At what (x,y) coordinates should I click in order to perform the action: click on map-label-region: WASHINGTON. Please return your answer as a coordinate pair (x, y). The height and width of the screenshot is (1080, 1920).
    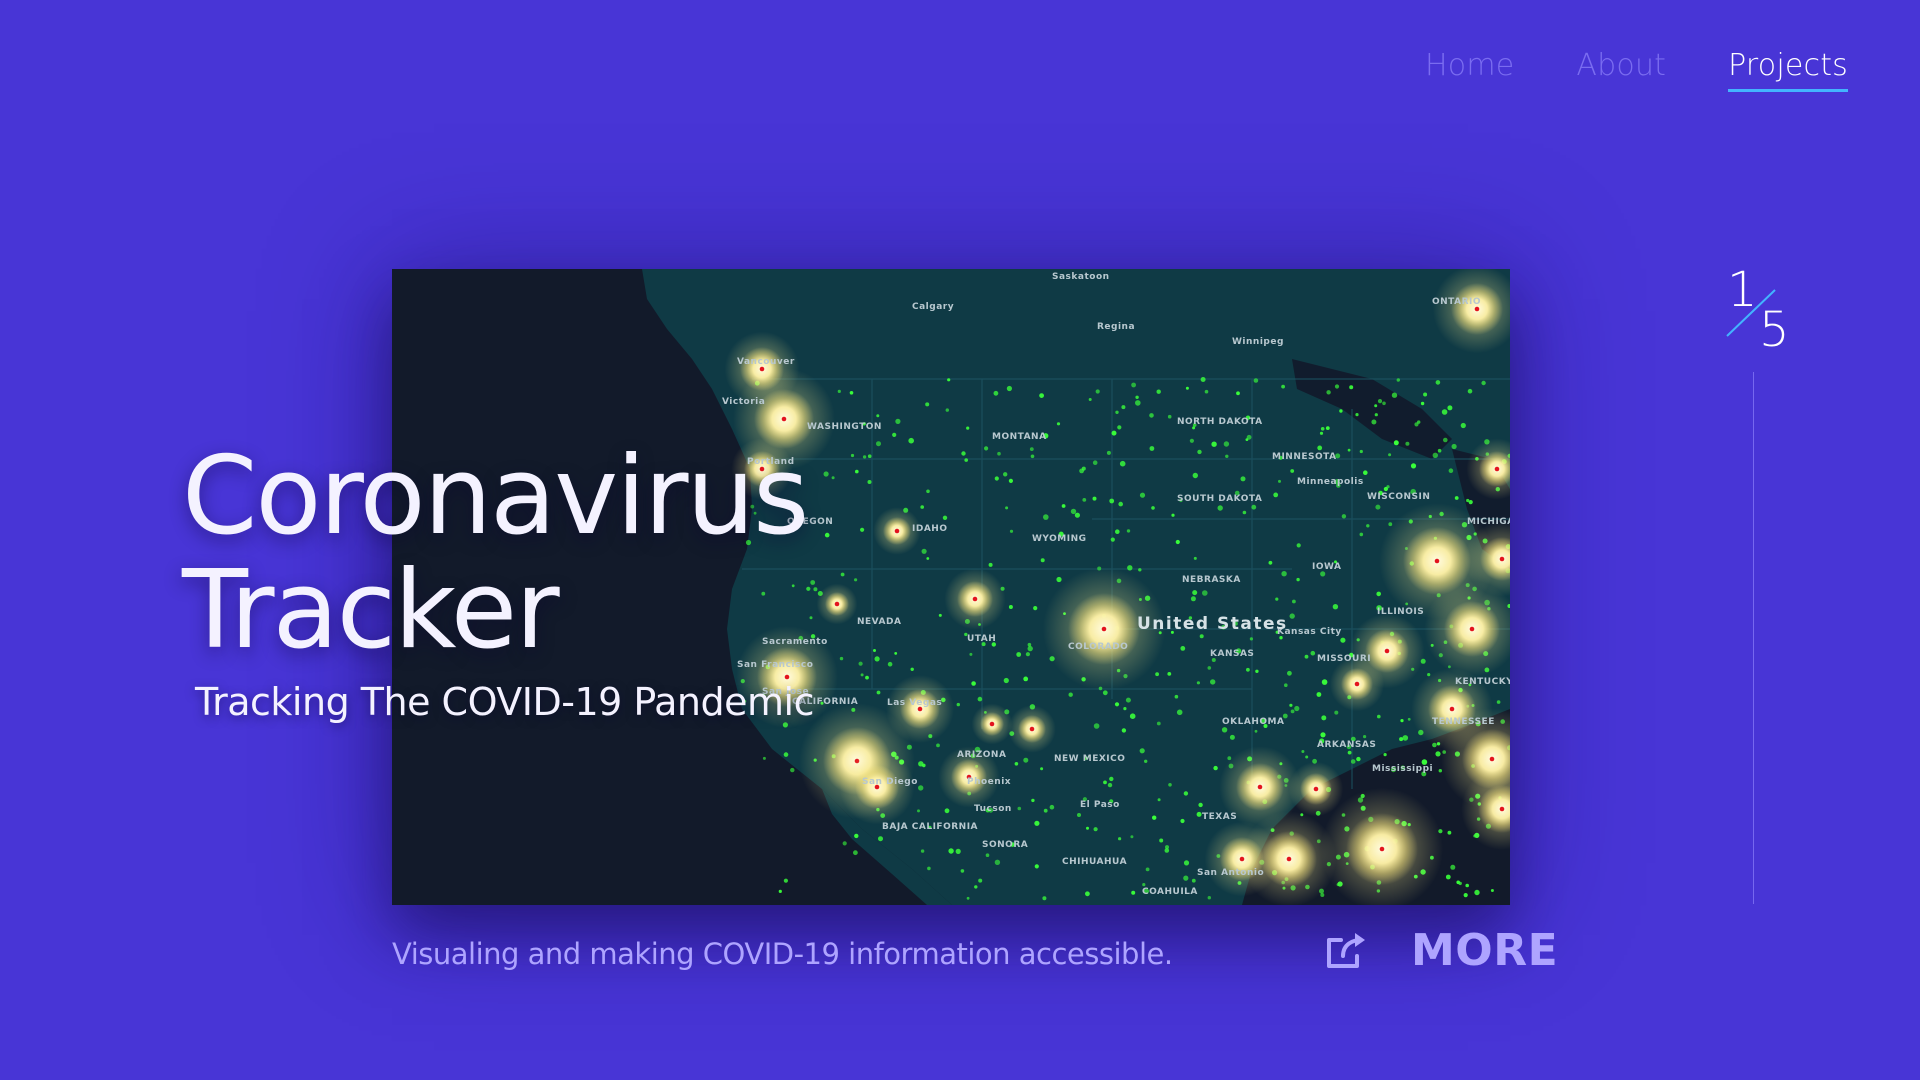
    Looking at the image, I should click on (844, 427).